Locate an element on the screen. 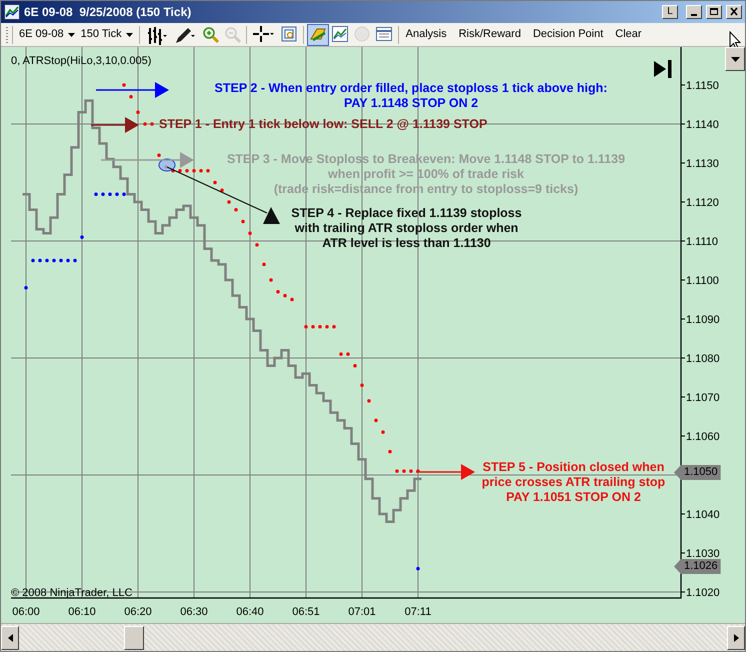  axis-label: 1.1060 is located at coordinates (703, 437).